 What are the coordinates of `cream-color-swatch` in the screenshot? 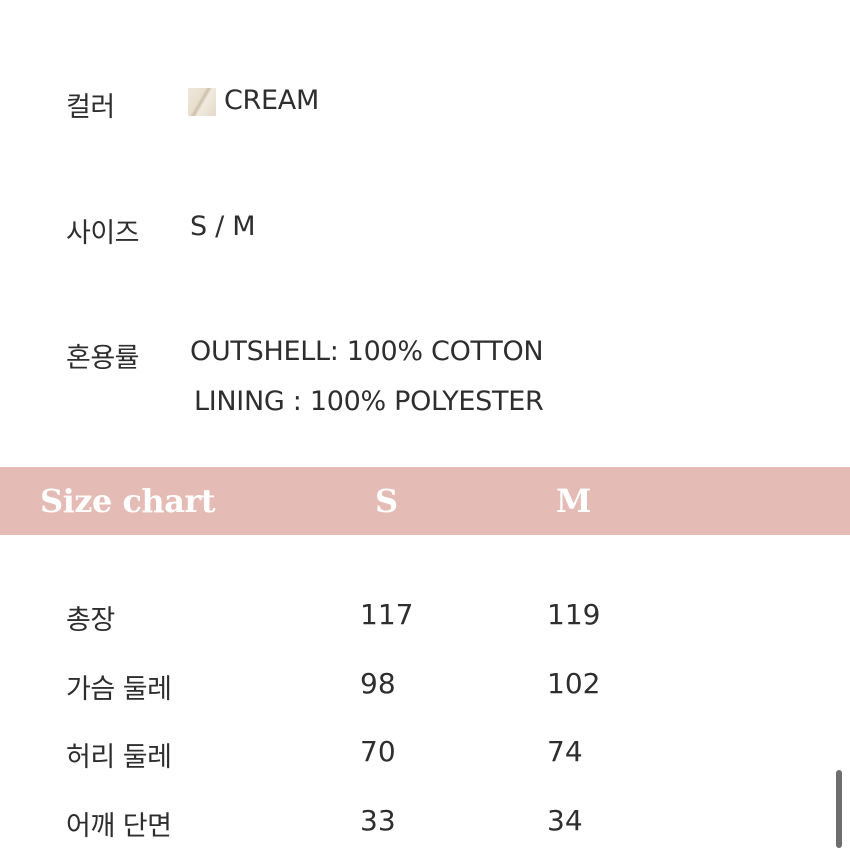 It's located at (202, 102).